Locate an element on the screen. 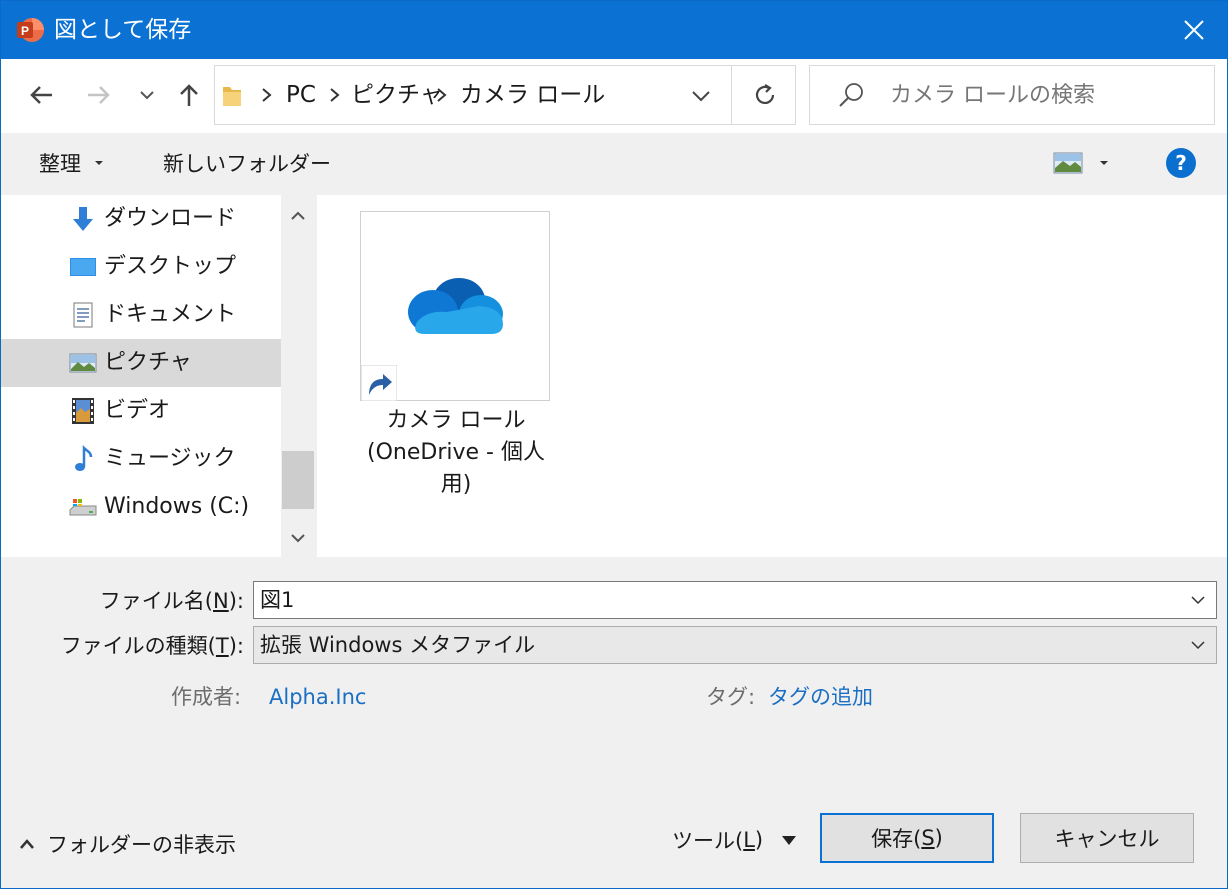  organize-label: 整理 is located at coordinates (60, 164).